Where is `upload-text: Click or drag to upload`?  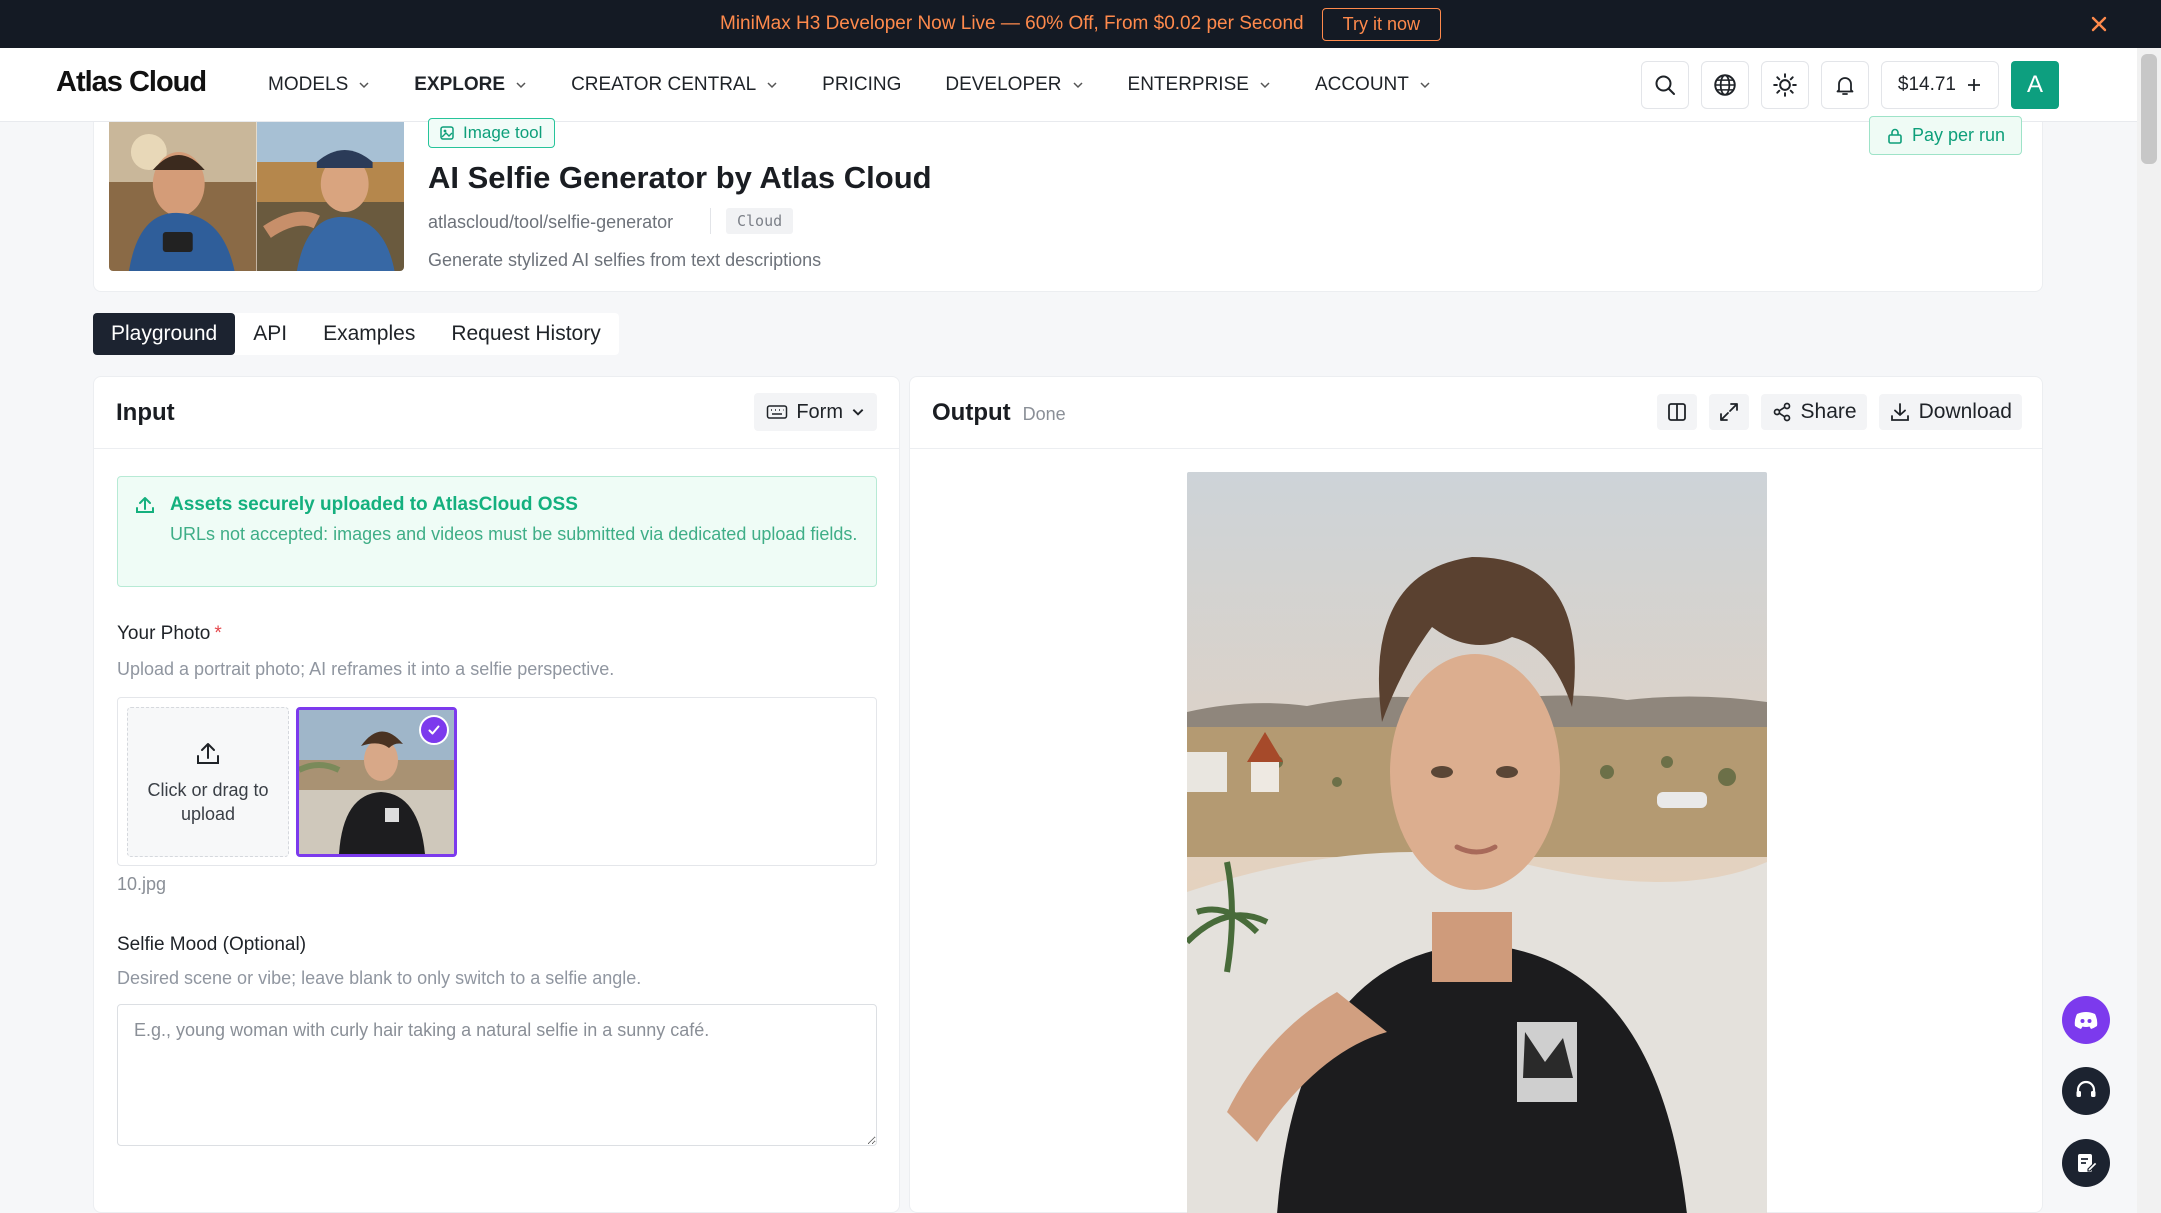 upload-text: Click or drag to upload is located at coordinates (208, 802).